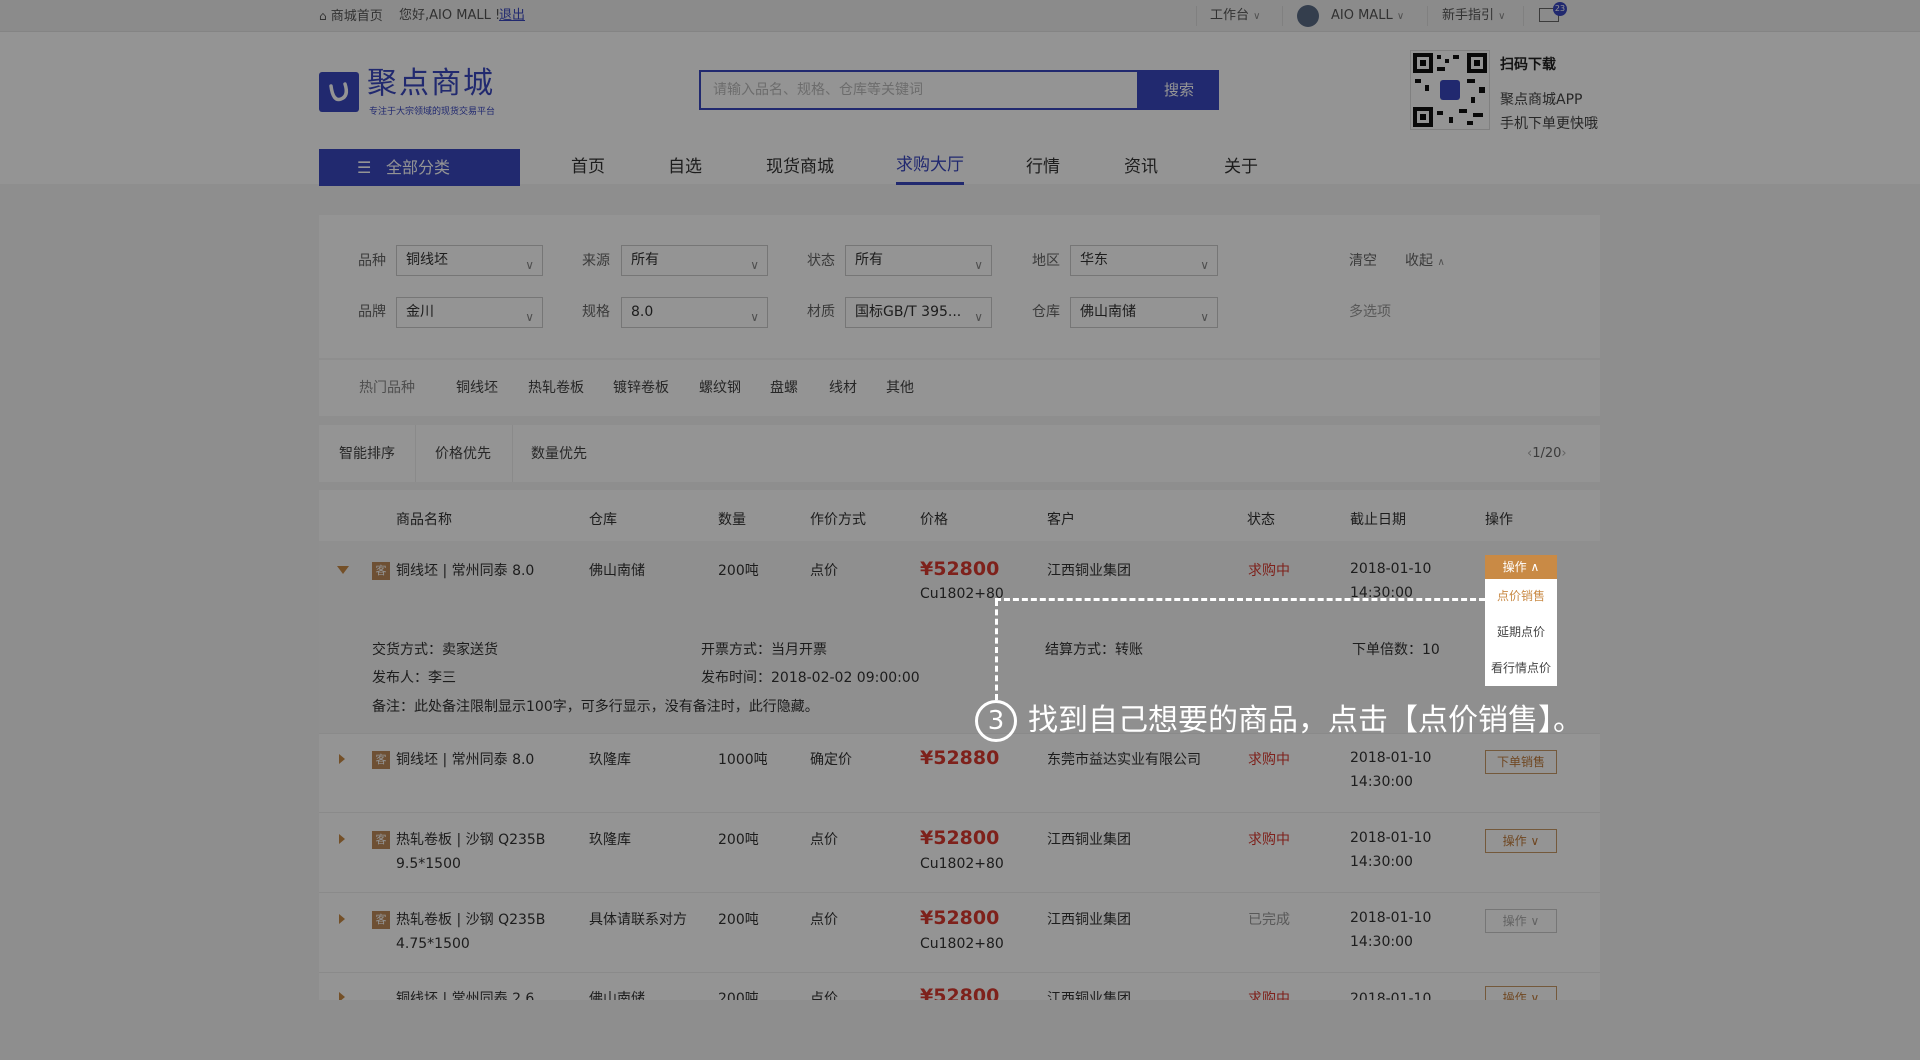 The width and height of the screenshot is (1920, 1060). What do you see at coordinates (1521, 567) in the screenshot?
I see `action-dropdown-header: 操作 ∧` at bounding box center [1521, 567].